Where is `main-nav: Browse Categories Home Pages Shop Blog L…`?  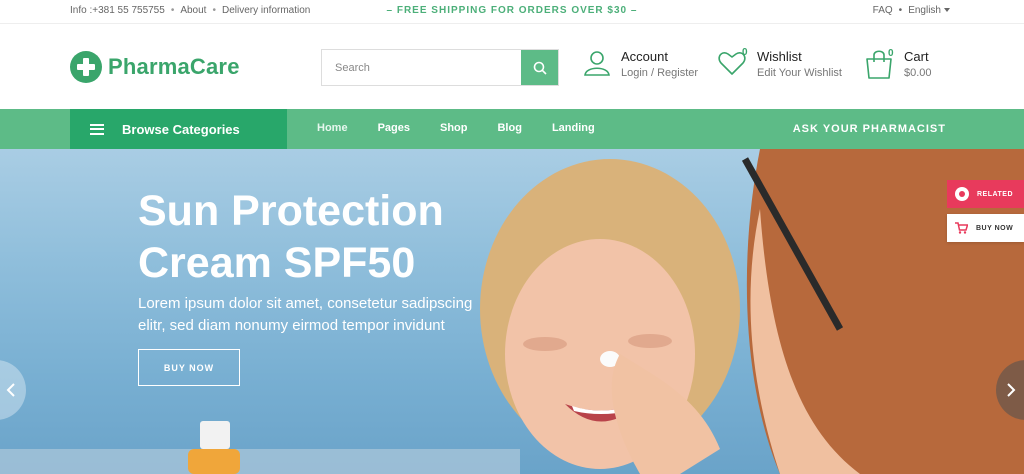 main-nav: Browse Categories Home Pages Shop Blog L… is located at coordinates (512, 129).